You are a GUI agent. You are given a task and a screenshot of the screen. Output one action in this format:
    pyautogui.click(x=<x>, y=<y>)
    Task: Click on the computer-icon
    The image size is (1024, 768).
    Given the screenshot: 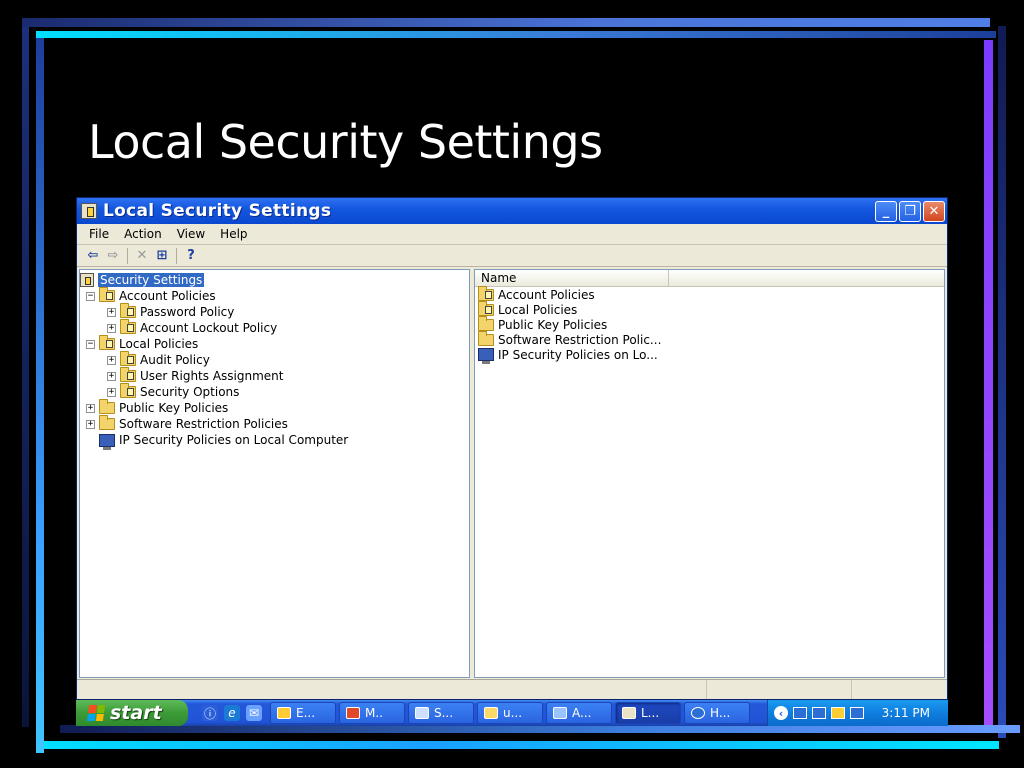 What is the action you would take?
    pyautogui.click(x=486, y=356)
    